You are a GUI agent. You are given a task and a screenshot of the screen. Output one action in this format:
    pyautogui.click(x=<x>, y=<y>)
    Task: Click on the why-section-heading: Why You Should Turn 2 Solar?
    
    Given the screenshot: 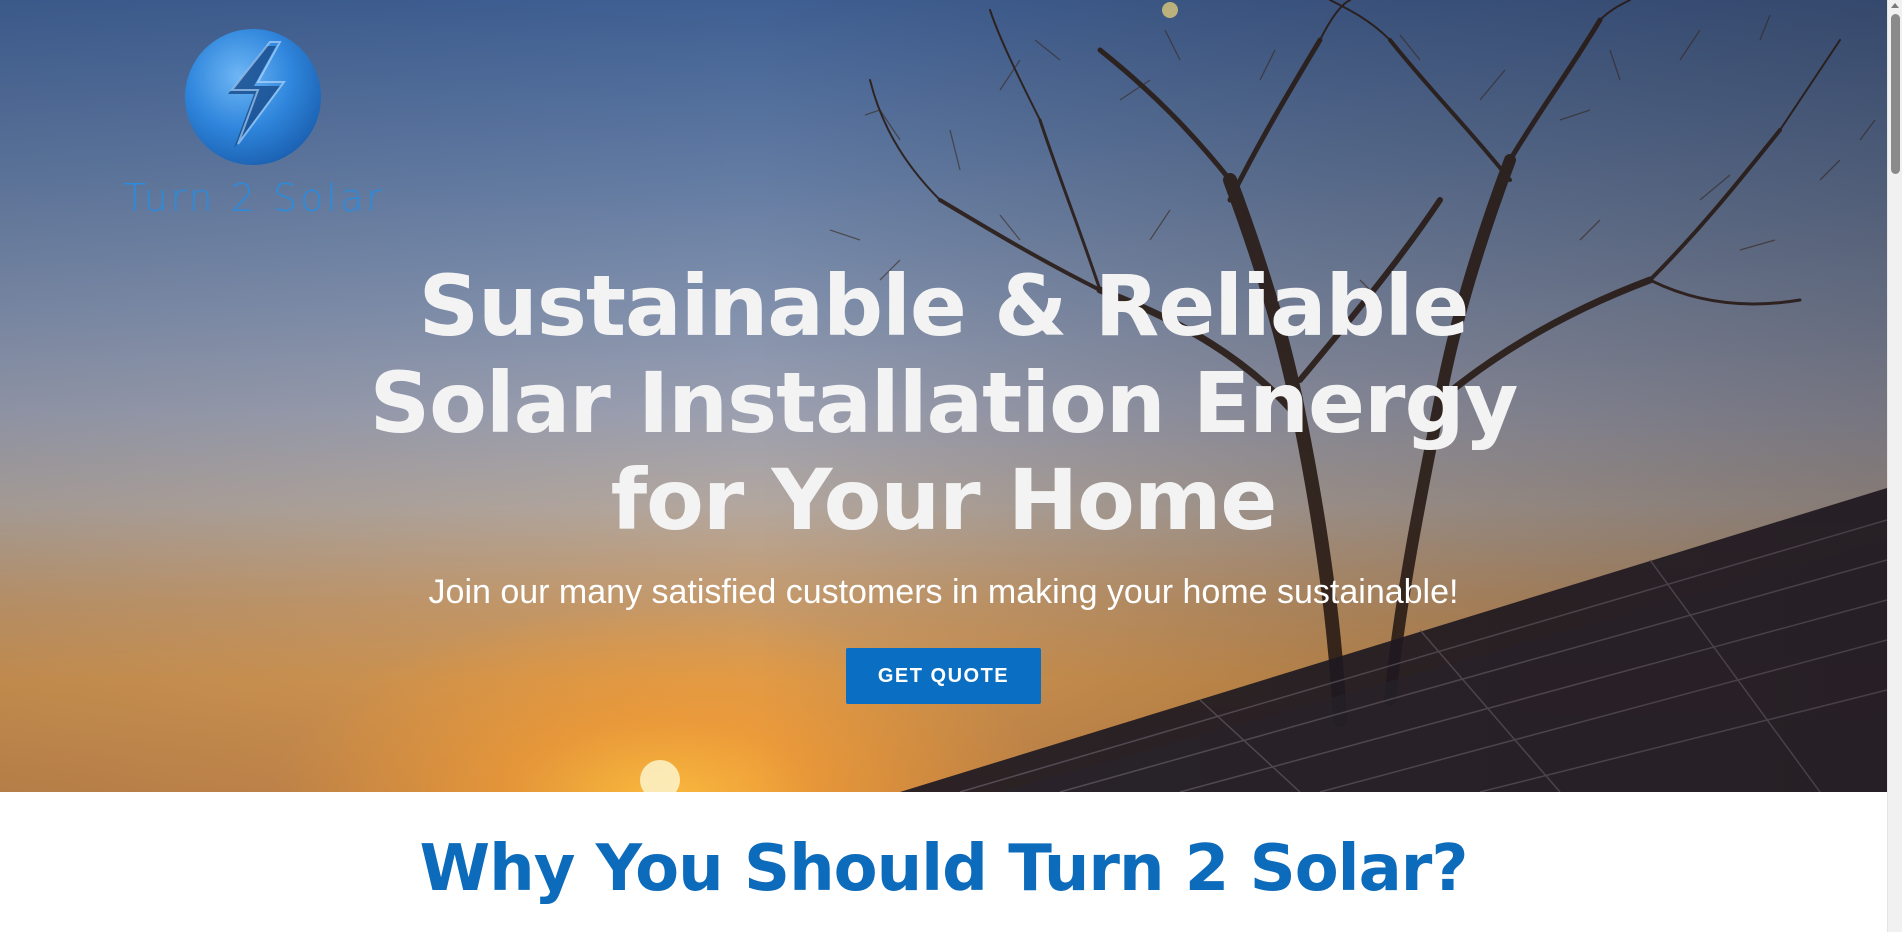 What is the action you would take?
    pyautogui.click(x=944, y=869)
    